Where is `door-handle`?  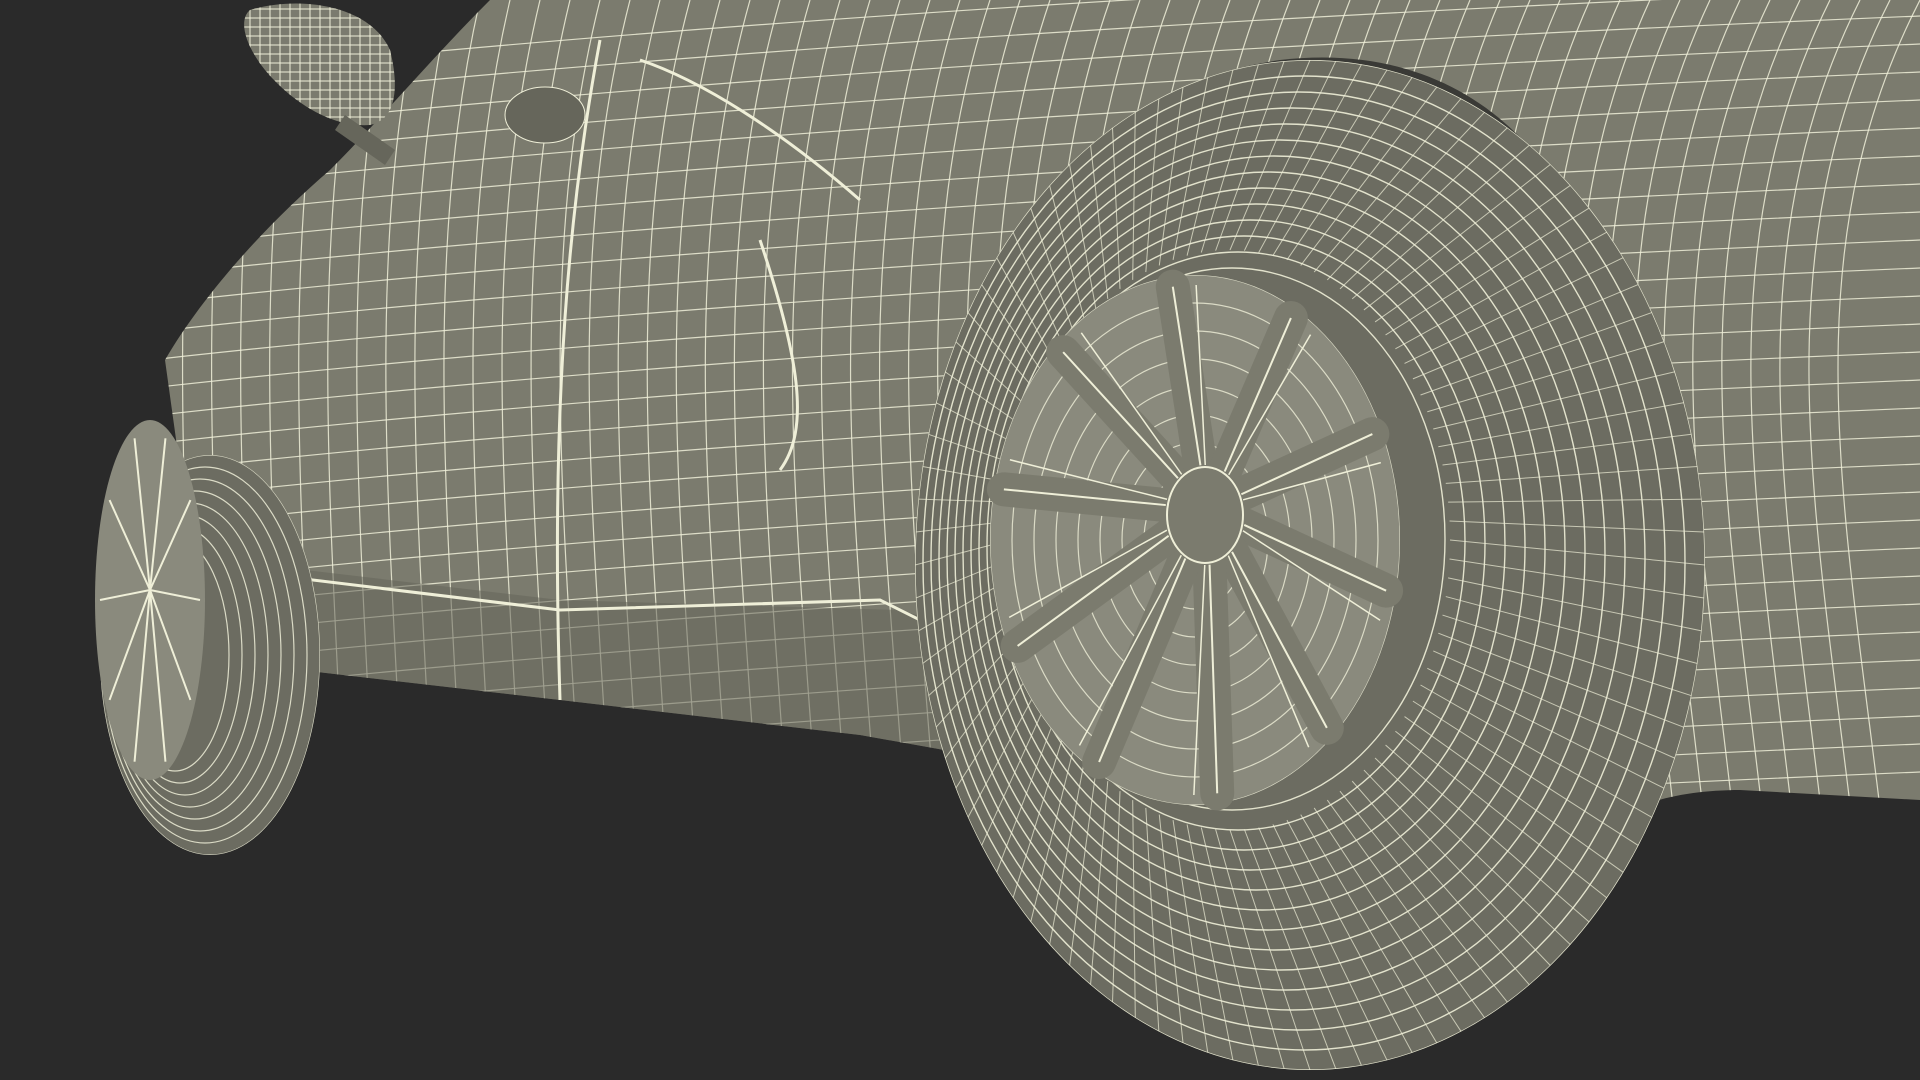
door-handle is located at coordinates (545, 115).